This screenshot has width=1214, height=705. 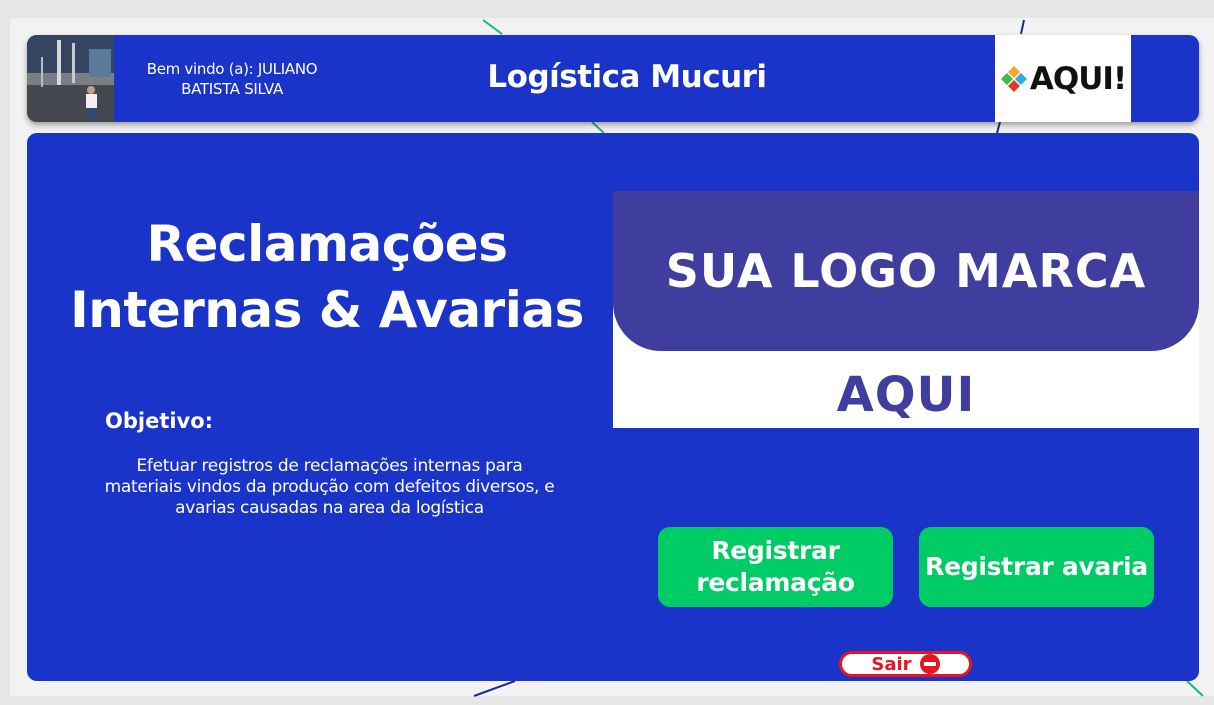 I want to click on logo-text: SUA LOGO MARCA, so click(x=906, y=271).